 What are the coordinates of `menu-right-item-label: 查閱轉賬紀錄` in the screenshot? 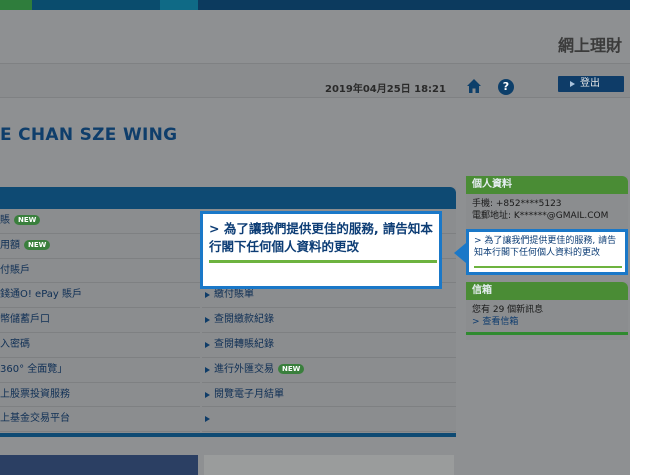 It's located at (244, 344).